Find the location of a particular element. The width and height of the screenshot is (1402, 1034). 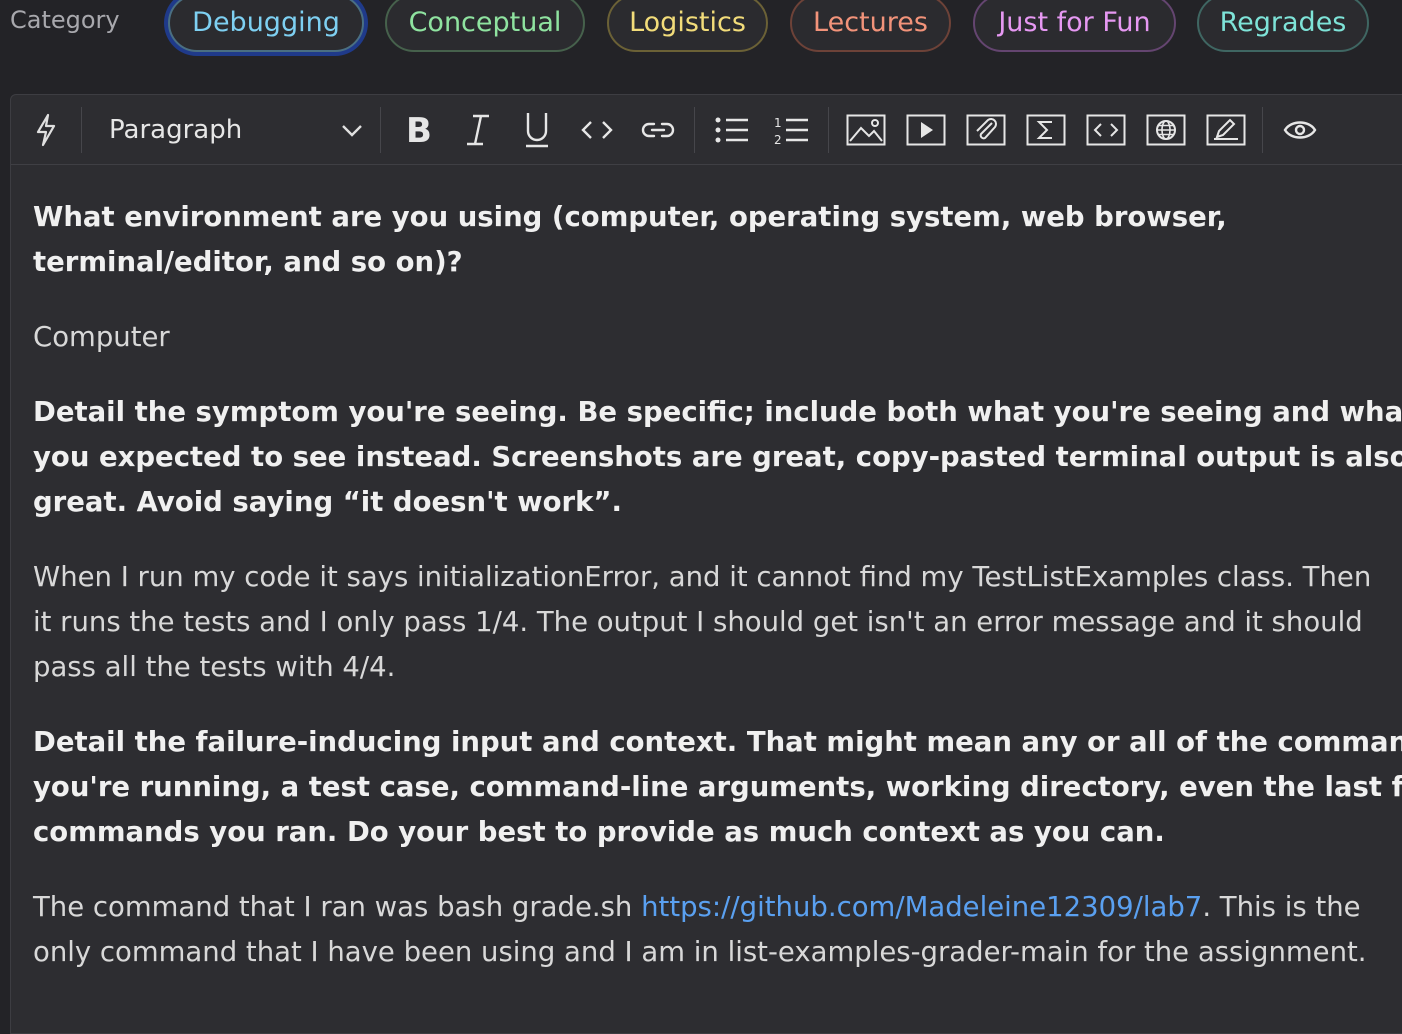

category-conceptual: Conceptual is located at coordinates (485, 26).